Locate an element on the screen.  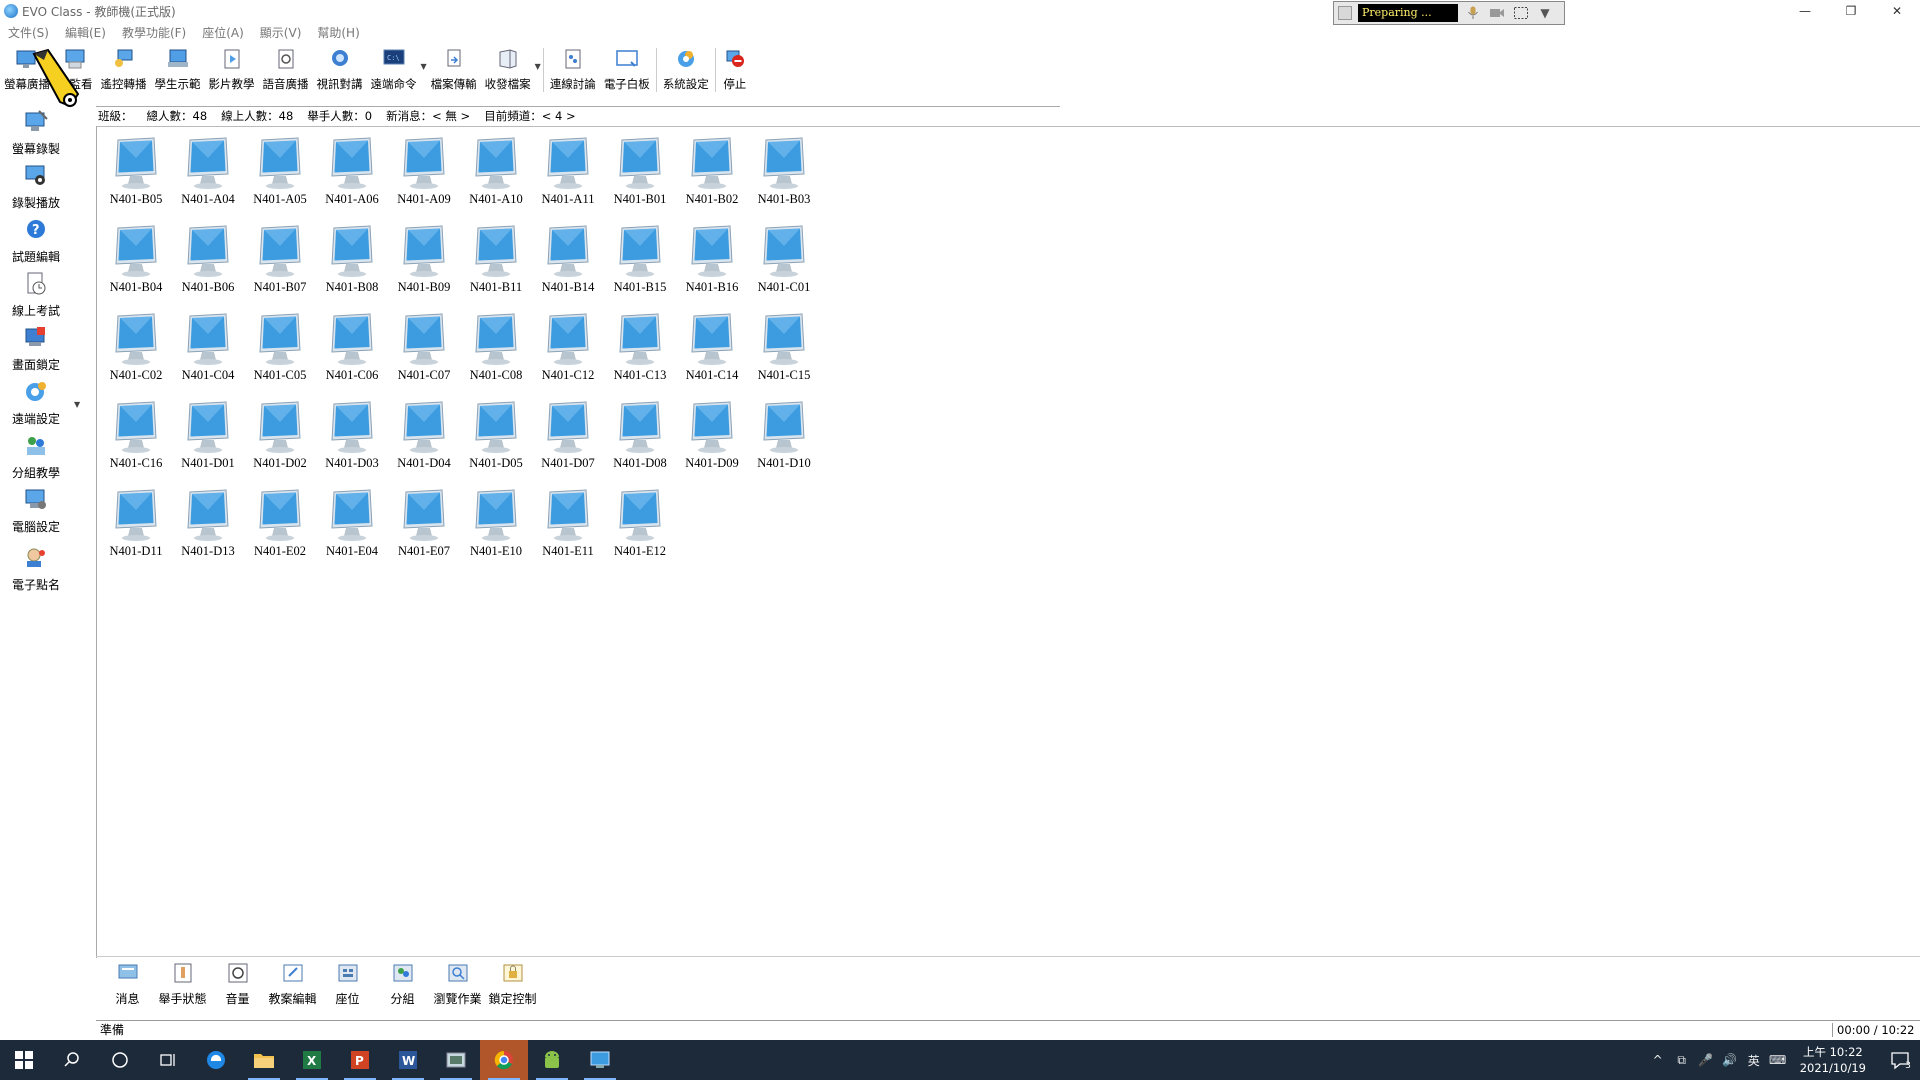
minimize-button: — is located at coordinates (1805, 11).